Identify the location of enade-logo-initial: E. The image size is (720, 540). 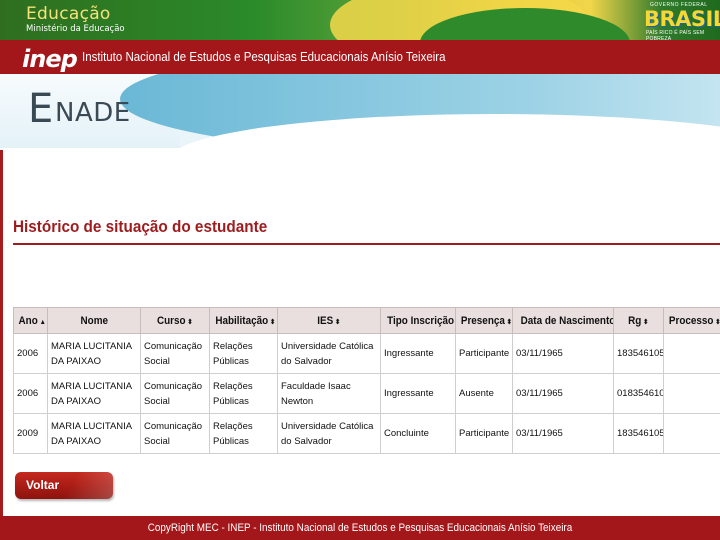
(41, 109).